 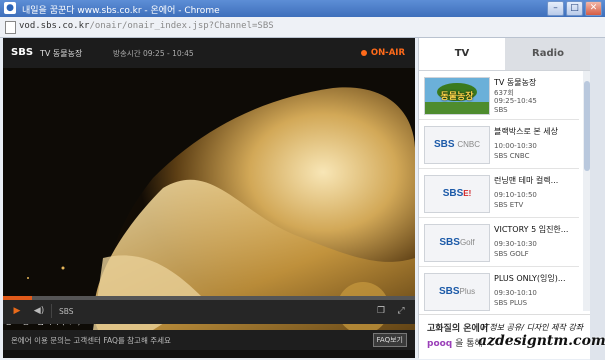 What do you see at coordinates (209, 53) in the screenshot?
I see `player-header: SBS TV 동물농장 방송시간 09:25 - 10:45 ON-AIR` at bounding box center [209, 53].